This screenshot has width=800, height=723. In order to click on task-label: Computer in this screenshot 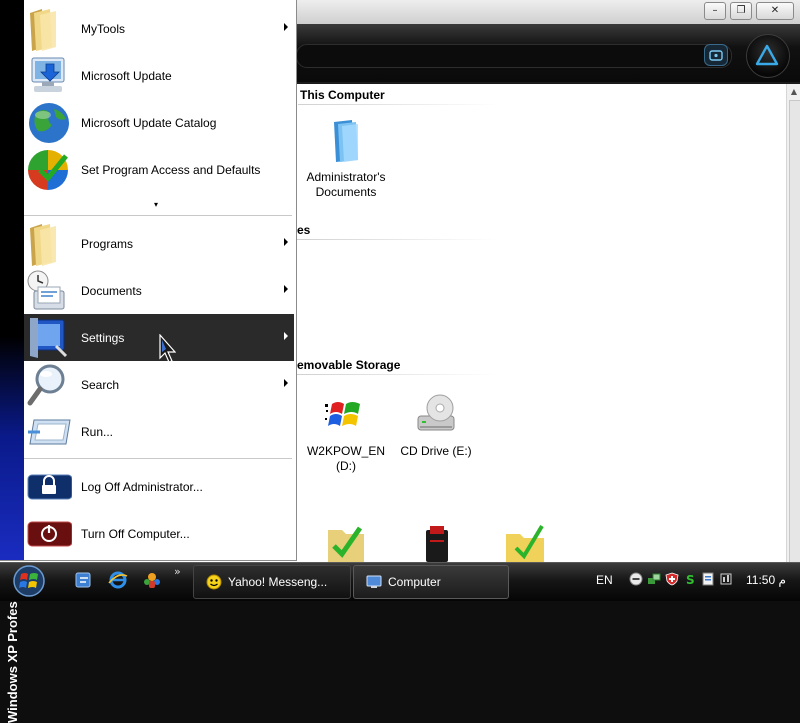, I will do `click(414, 582)`.